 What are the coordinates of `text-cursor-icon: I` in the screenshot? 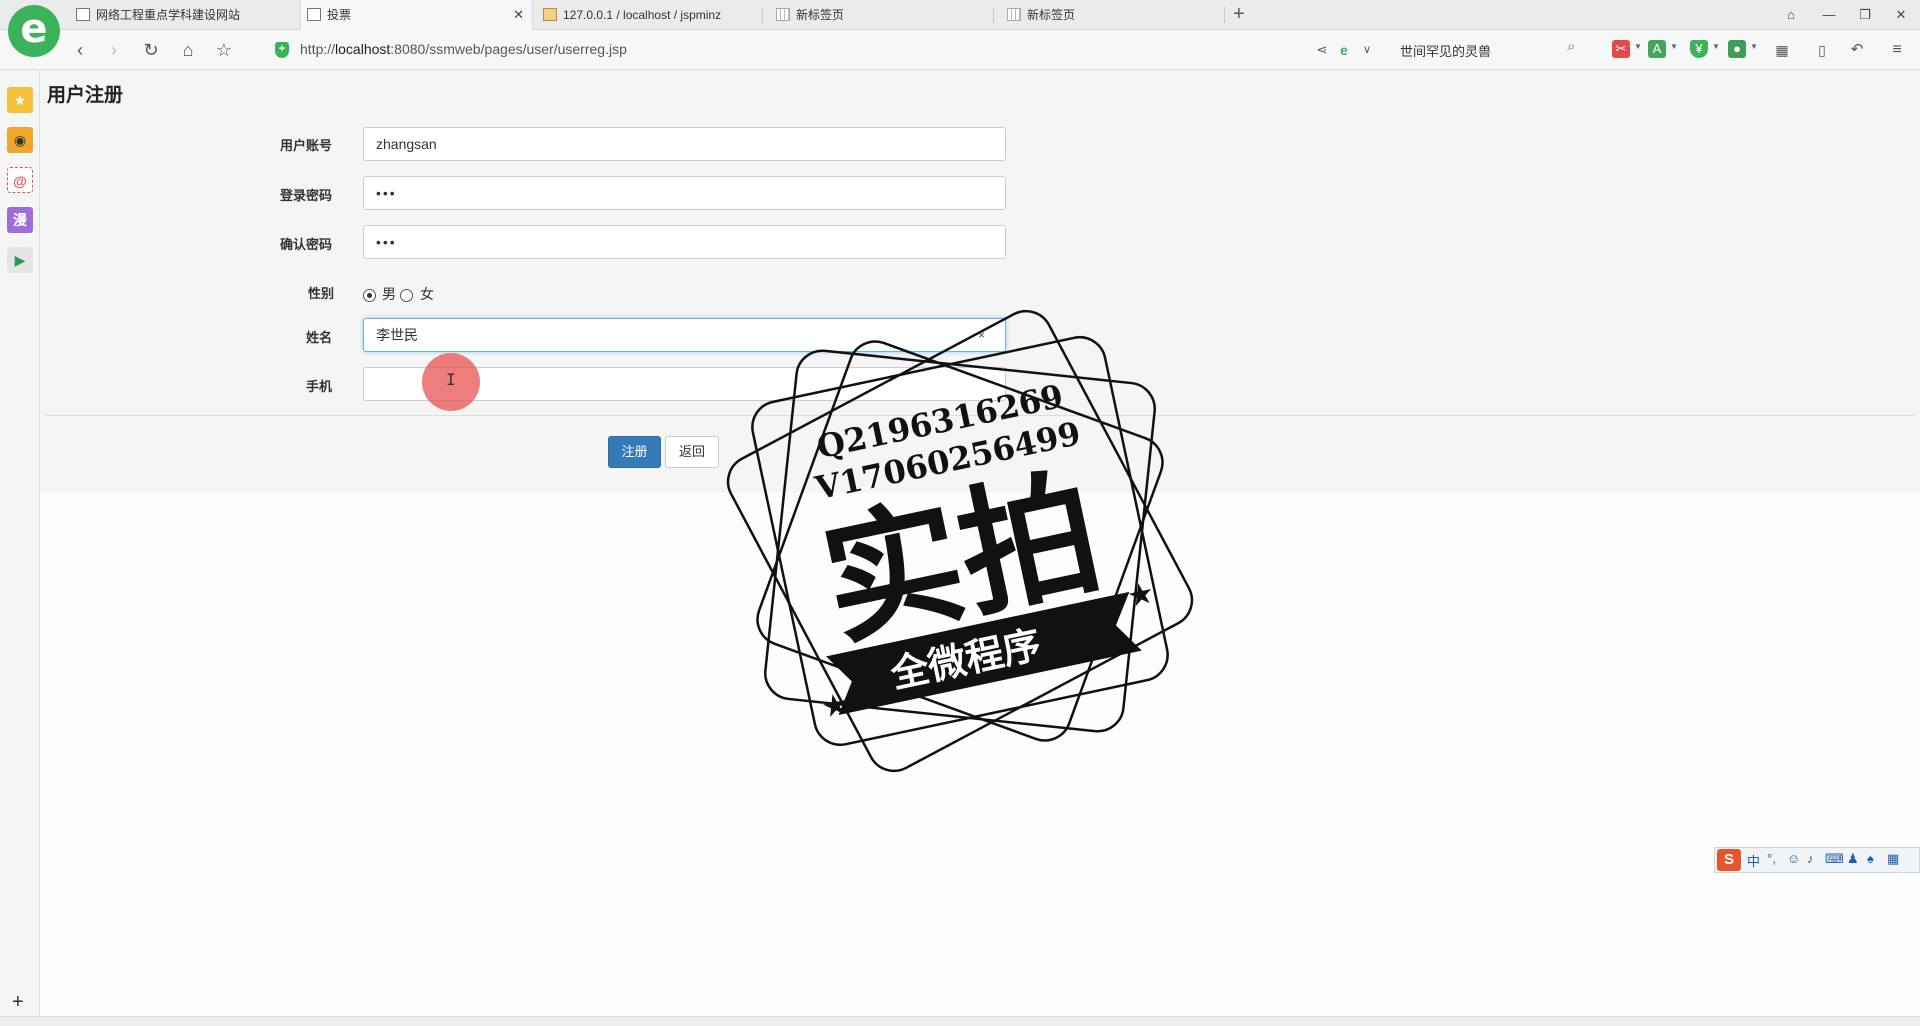 It's located at (451, 379).